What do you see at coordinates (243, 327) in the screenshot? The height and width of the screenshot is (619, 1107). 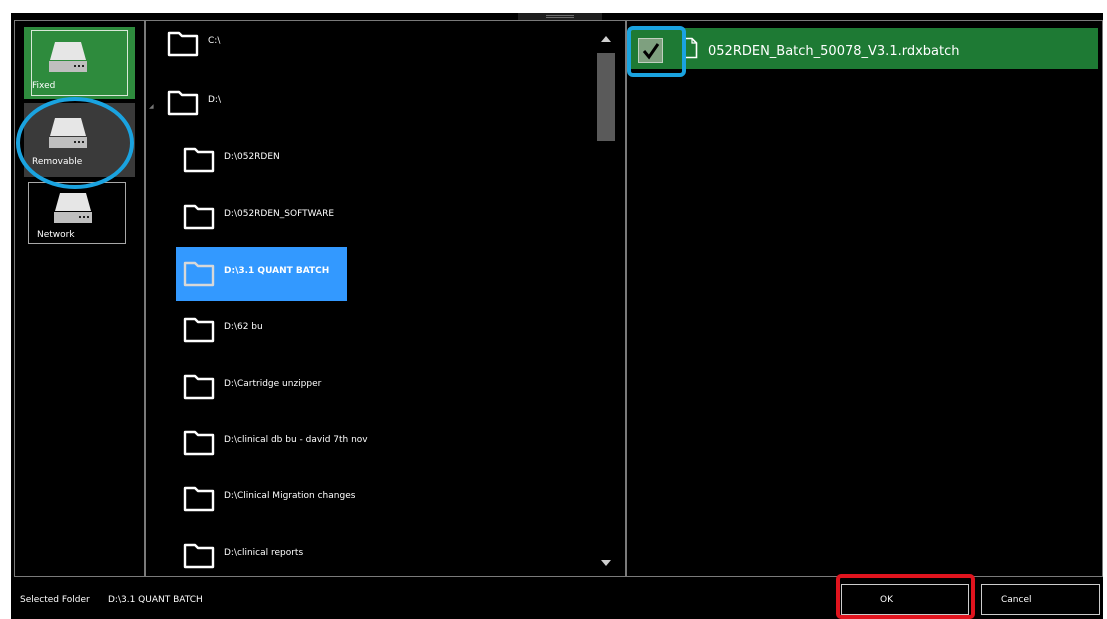 I see `folder-label: D:\62 bu` at bounding box center [243, 327].